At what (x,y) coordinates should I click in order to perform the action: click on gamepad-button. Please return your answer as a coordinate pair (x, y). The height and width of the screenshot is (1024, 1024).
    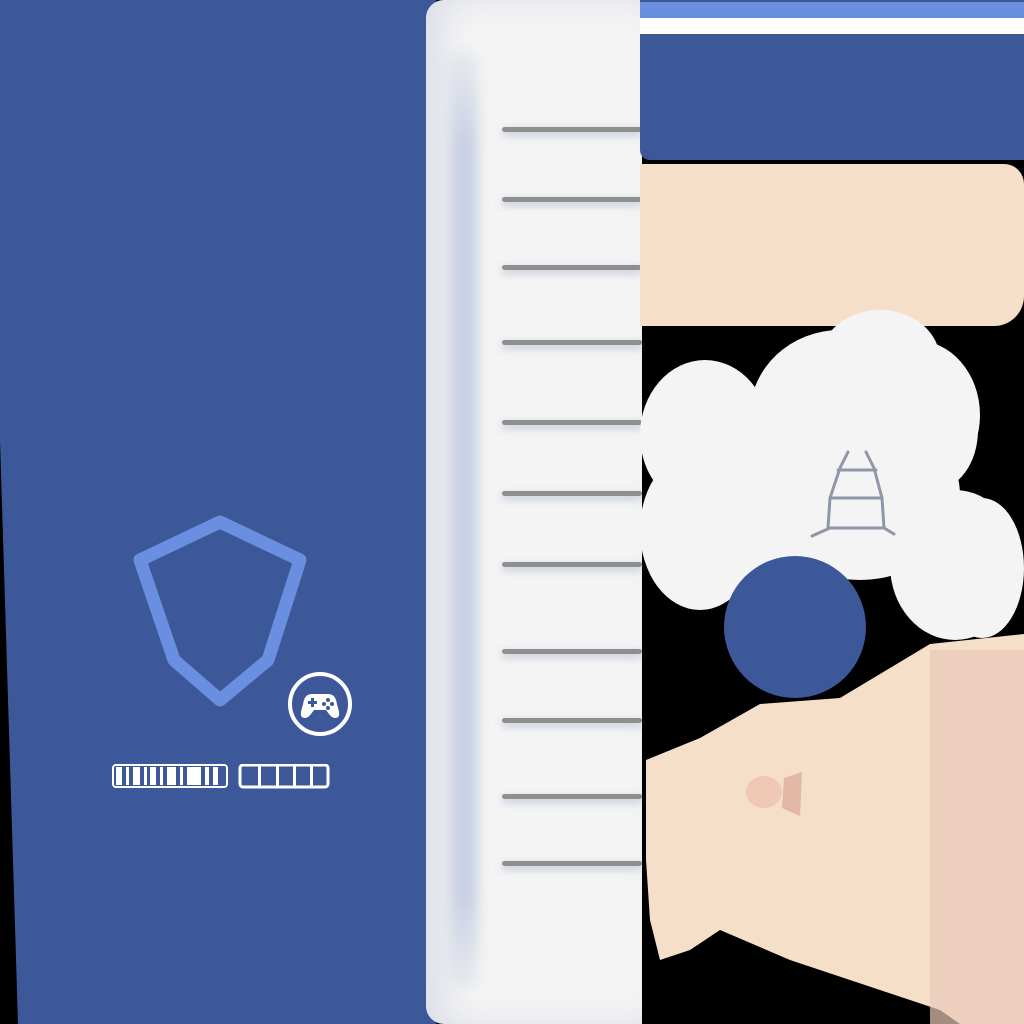
    Looking at the image, I should click on (320, 704).